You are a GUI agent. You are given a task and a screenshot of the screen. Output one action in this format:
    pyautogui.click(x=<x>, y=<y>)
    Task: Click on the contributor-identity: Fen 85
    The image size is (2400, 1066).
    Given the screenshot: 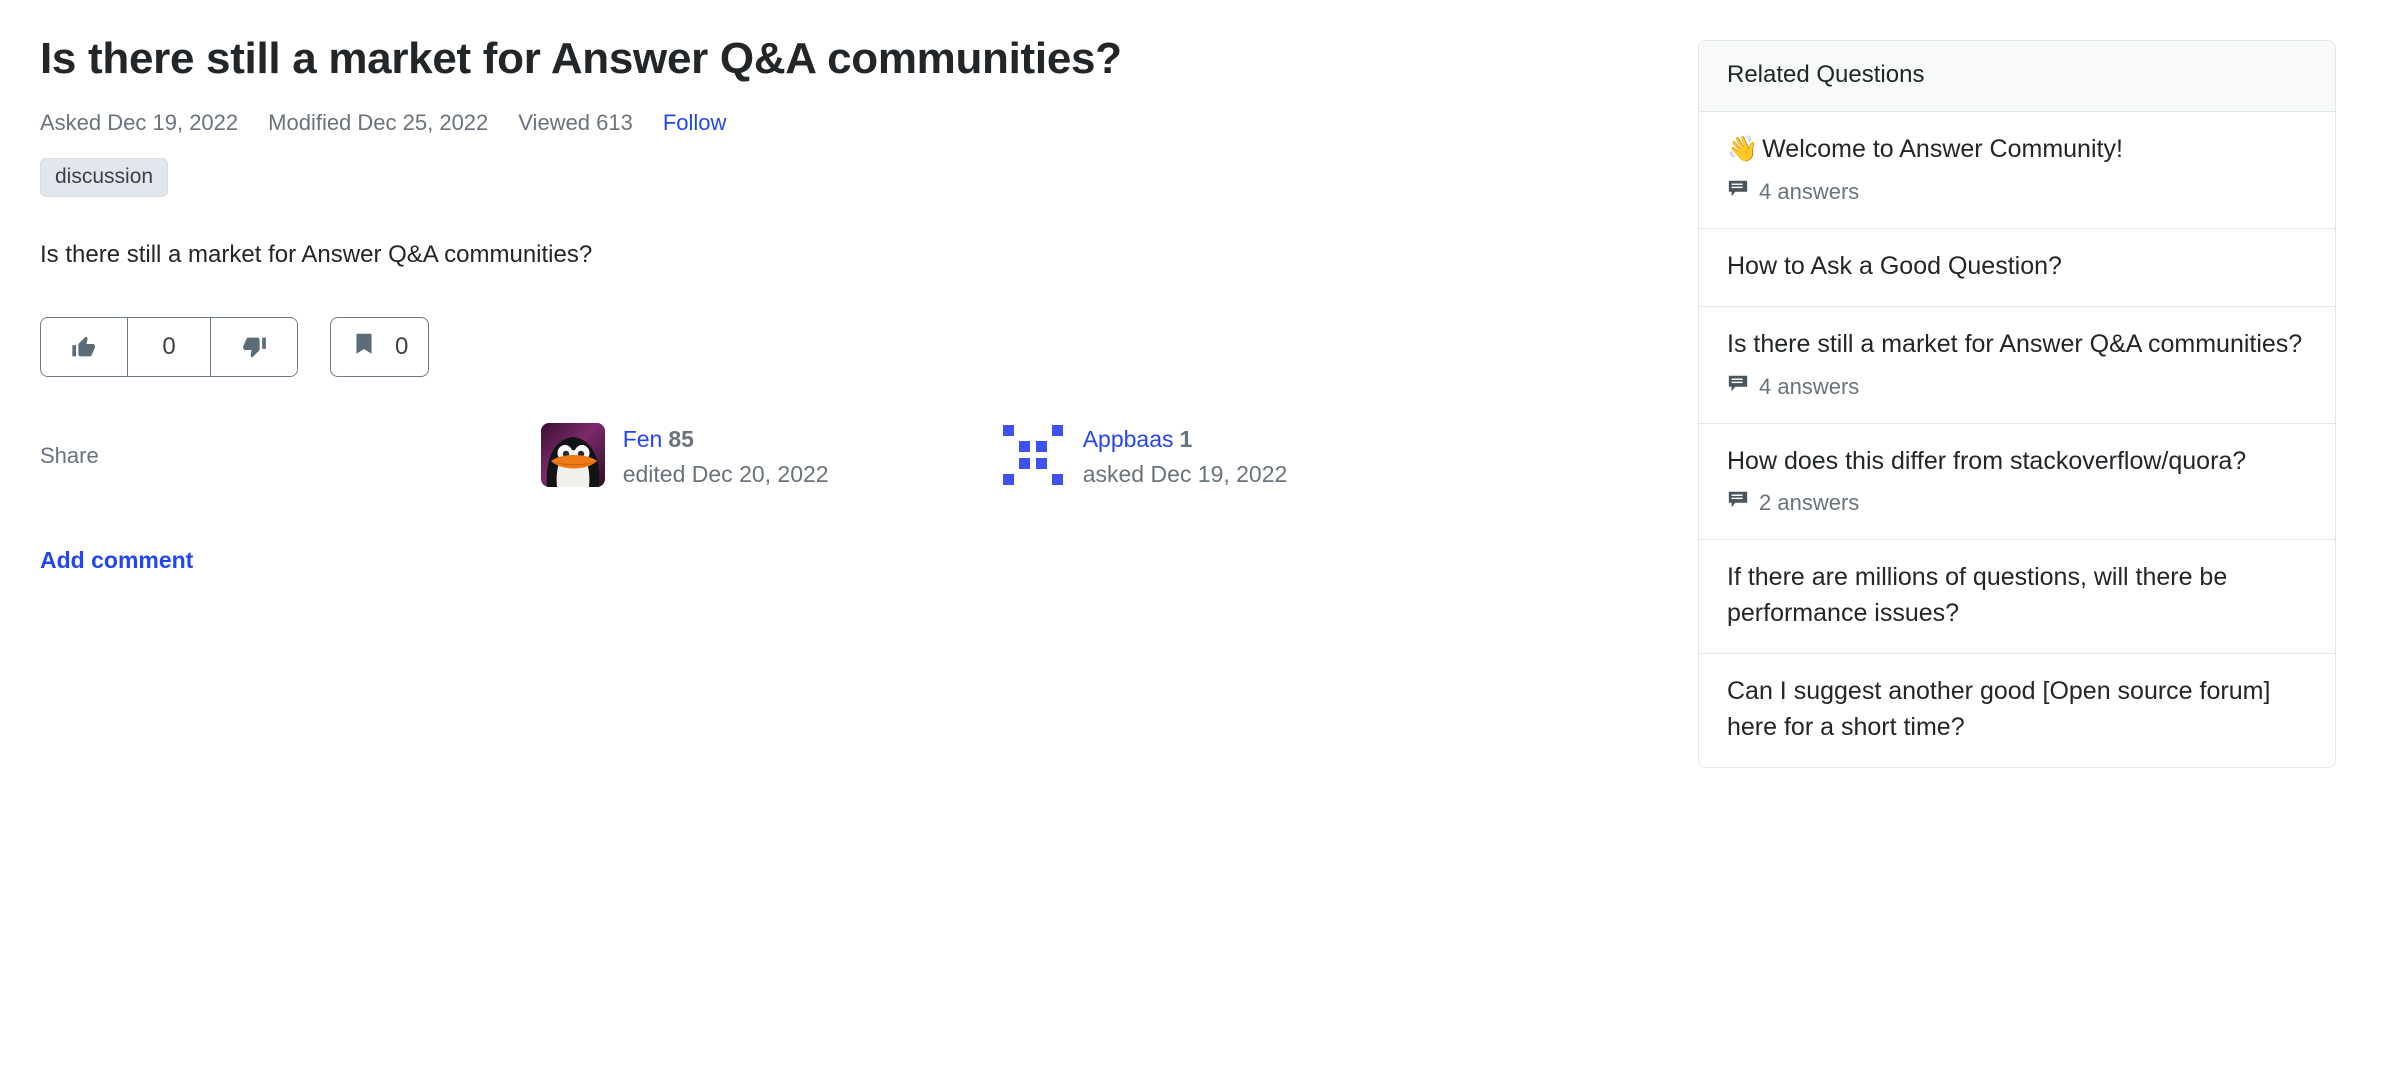 What is the action you would take?
    pyautogui.click(x=726, y=440)
    